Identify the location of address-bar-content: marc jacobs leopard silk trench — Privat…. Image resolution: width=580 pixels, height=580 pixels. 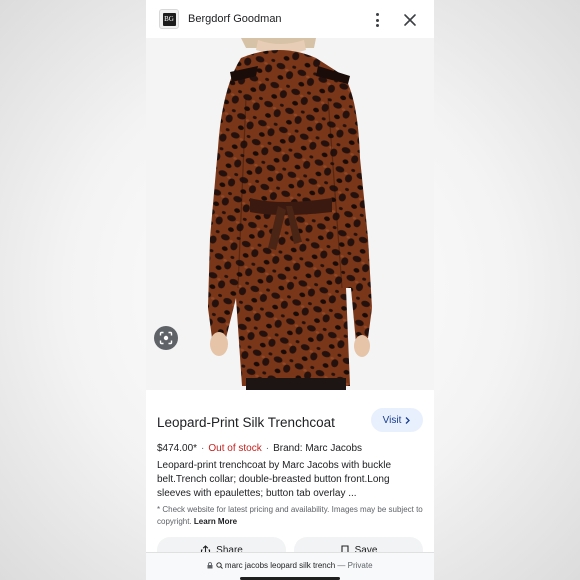
(290, 565).